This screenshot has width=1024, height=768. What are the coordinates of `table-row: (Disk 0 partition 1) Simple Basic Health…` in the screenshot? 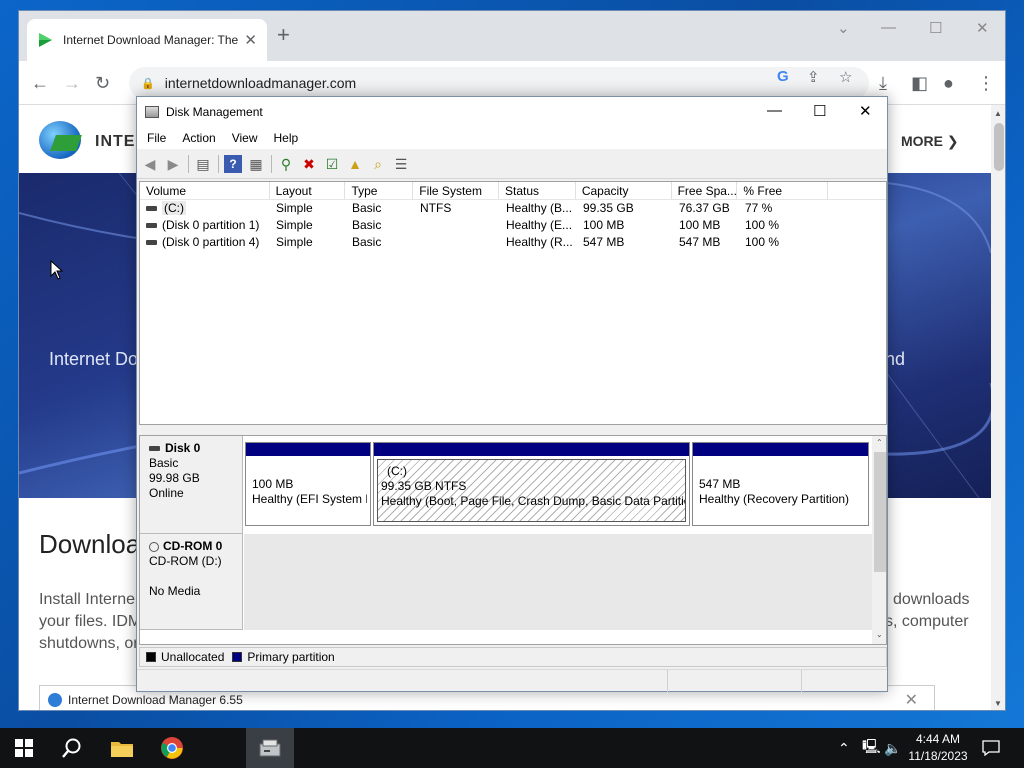 It's located at (513, 225).